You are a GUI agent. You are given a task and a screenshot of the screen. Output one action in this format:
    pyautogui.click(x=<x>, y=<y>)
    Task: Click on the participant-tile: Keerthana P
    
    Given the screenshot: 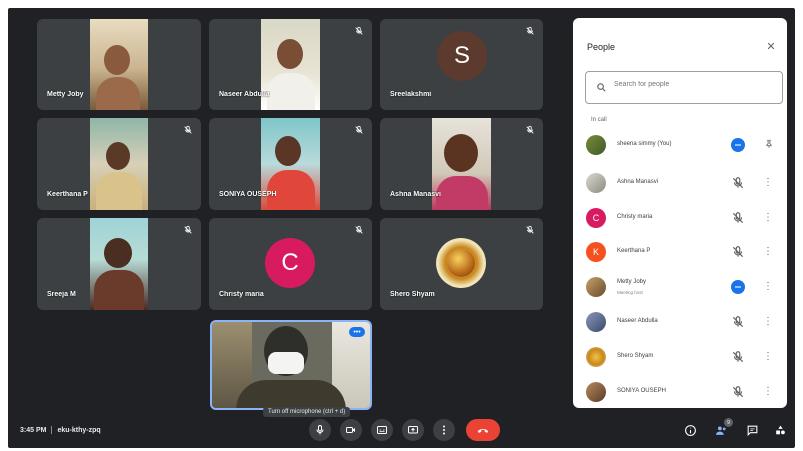 What is the action you would take?
    pyautogui.click(x=119, y=164)
    